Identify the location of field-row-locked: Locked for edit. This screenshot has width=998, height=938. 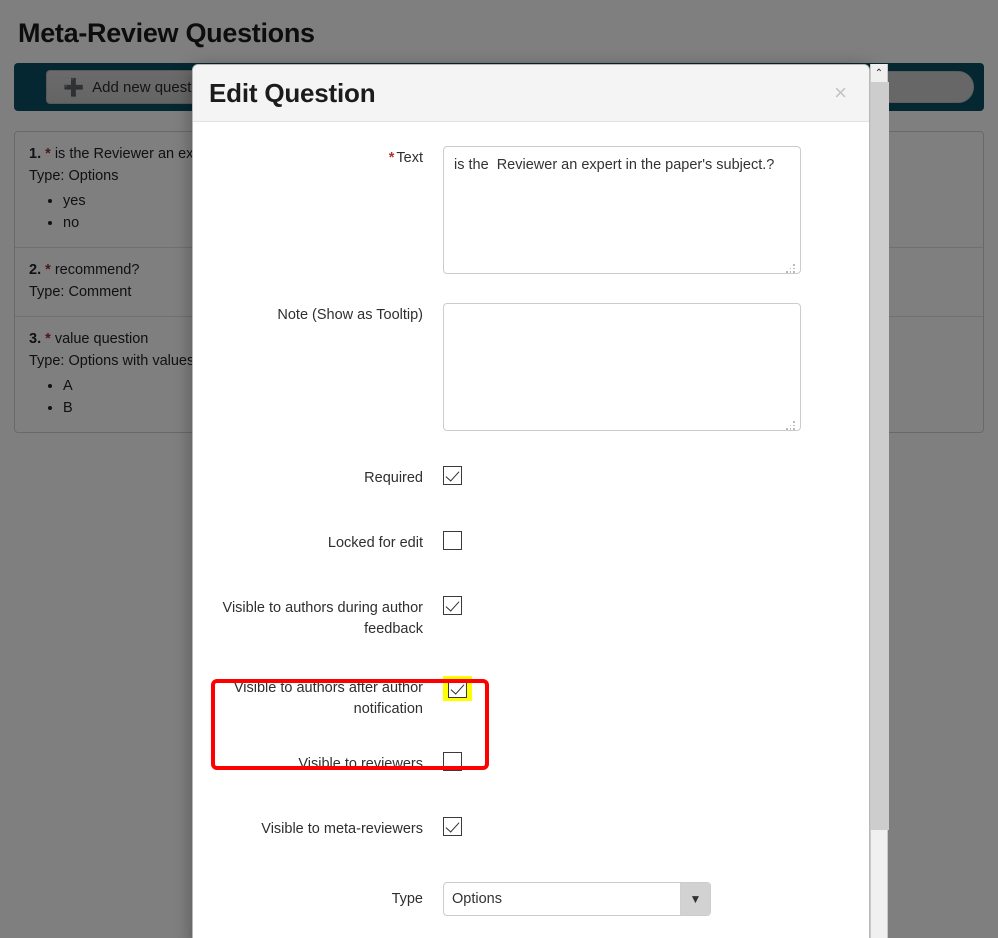
(531, 542).